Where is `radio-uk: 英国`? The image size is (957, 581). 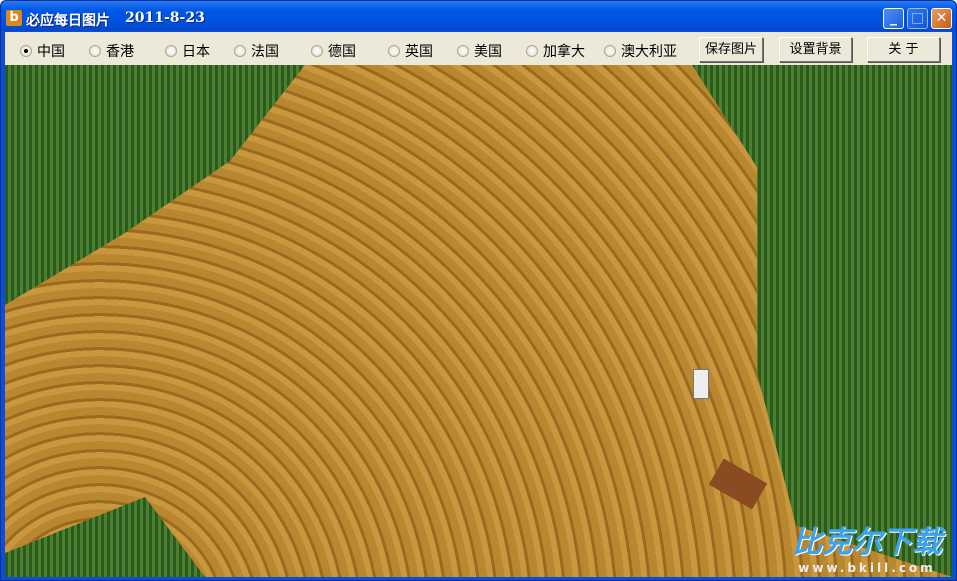 radio-uk: 英国 is located at coordinates (410, 51).